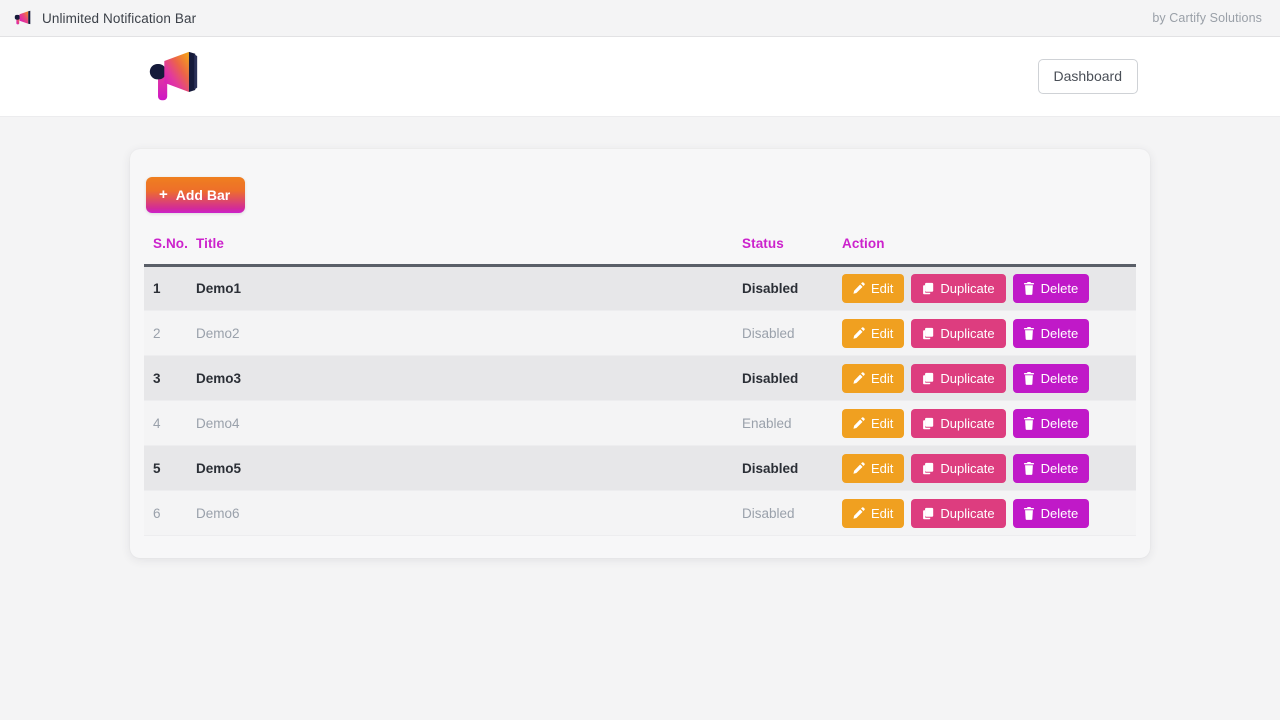 Image resolution: width=1280 pixels, height=720 pixels. What do you see at coordinates (792, 251) in the screenshot?
I see `column-header-status: Status` at bounding box center [792, 251].